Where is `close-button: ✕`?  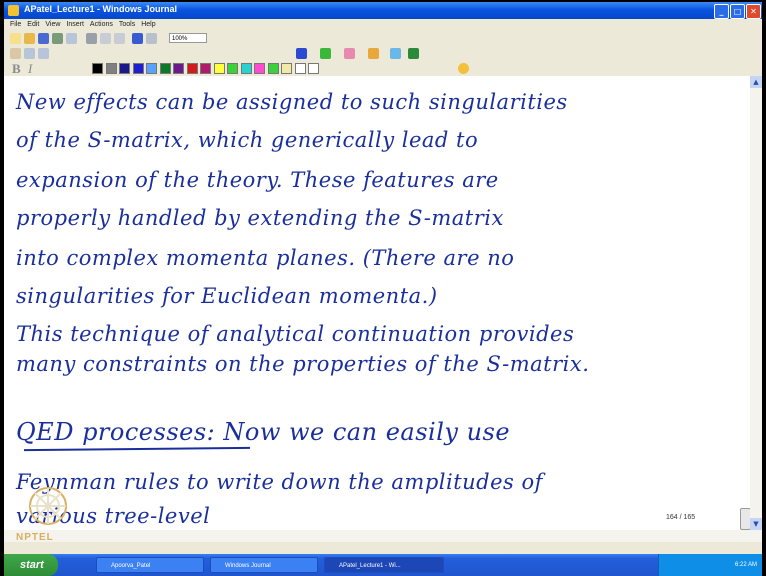 close-button: ✕ is located at coordinates (753, 11).